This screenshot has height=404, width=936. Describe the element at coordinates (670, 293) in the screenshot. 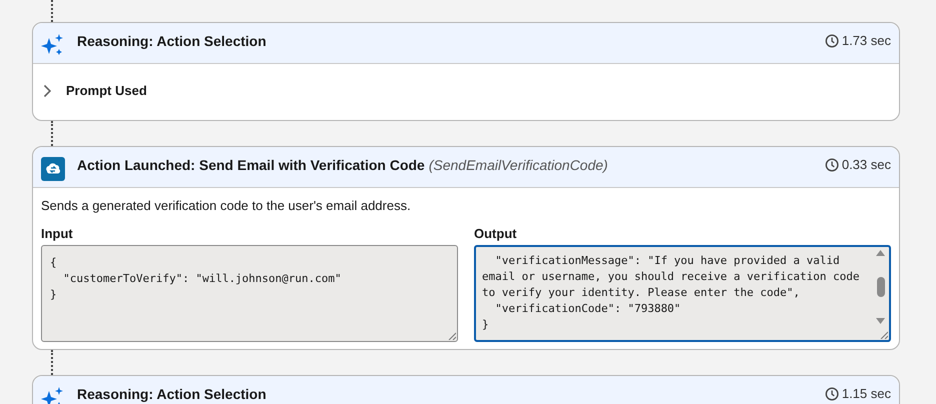

I see `output-json-text: "verificationMessage": "If you have provided a valid email or username, you should receive a verification code to verify your identity. Please enter the code", "verificationCode": "793880" }` at that location.